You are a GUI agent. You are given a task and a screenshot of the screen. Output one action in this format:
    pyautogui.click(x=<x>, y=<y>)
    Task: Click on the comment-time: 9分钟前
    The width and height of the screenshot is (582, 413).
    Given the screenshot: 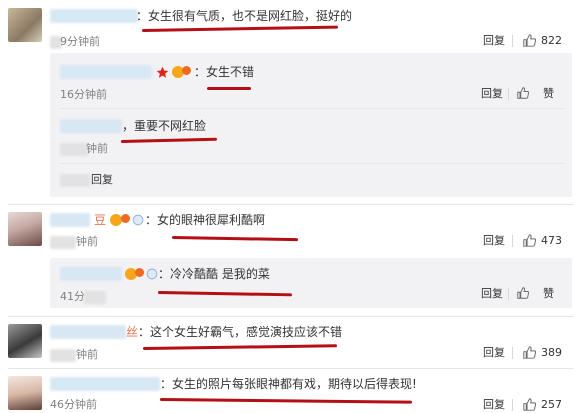 What is the action you would take?
    pyautogui.click(x=80, y=41)
    